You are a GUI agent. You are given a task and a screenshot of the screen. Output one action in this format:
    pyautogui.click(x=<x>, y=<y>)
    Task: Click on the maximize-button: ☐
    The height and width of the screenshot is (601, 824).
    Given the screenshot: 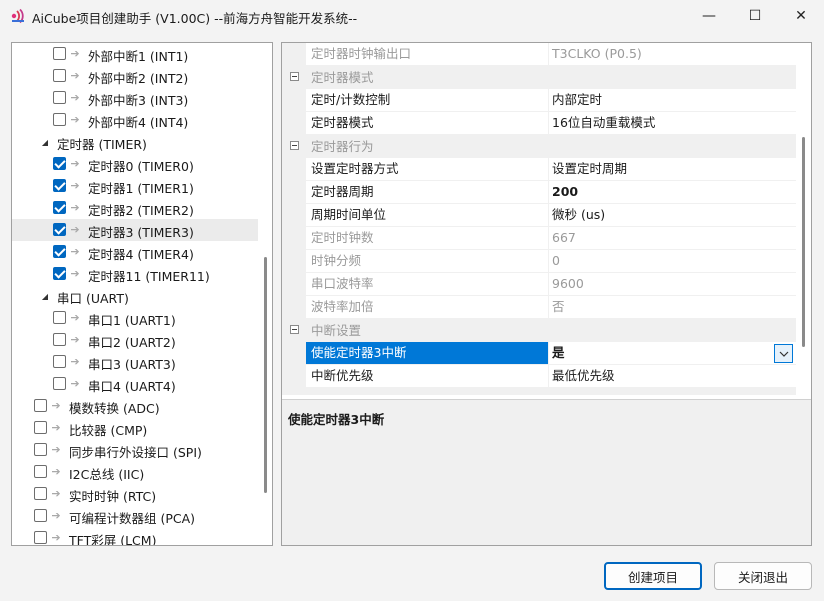 What is the action you would take?
    pyautogui.click(x=755, y=16)
    